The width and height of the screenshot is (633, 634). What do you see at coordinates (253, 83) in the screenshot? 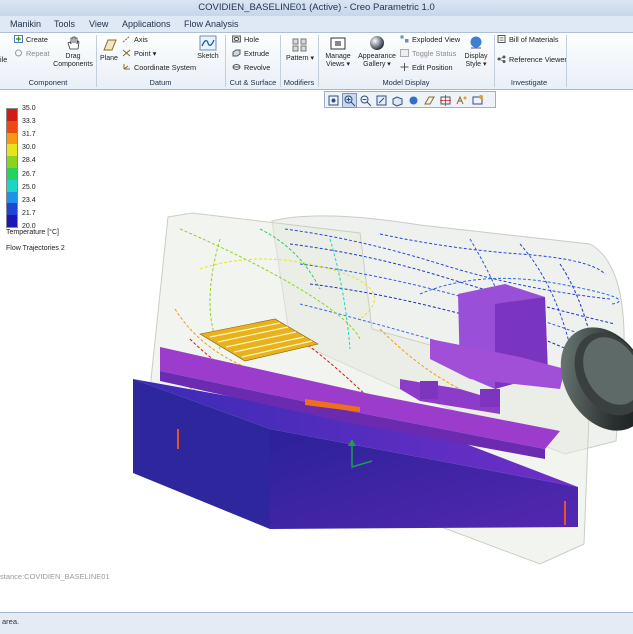
I see `group-label-cut-surface: Cut & Surface` at bounding box center [253, 83].